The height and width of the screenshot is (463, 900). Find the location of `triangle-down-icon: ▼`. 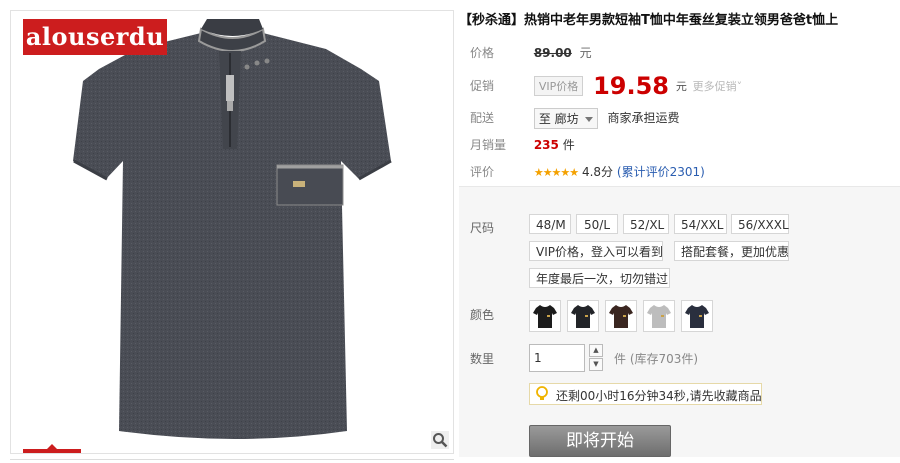

triangle-down-icon: ▼ is located at coordinates (596, 364).